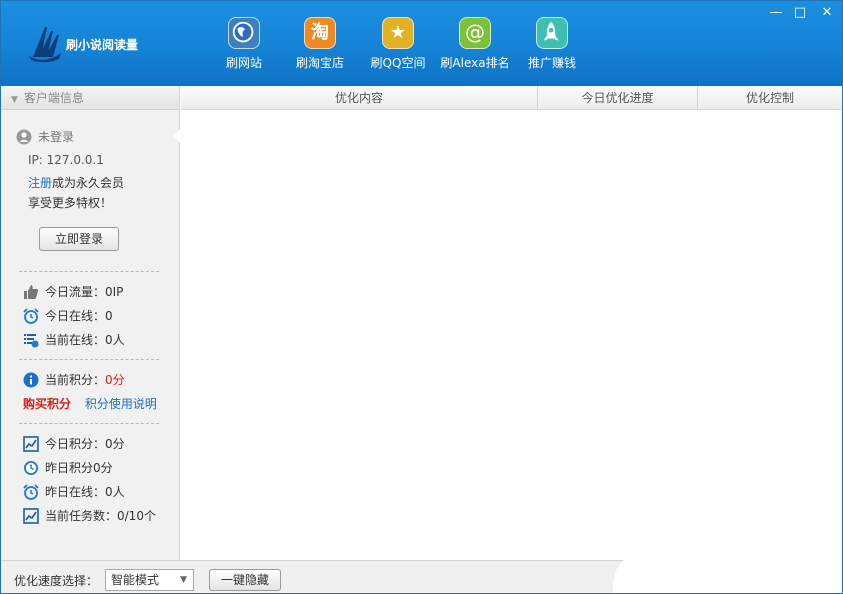 This screenshot has height=594, width=843. I want to click on column-header-content: 优化内容, so click(359, 98).